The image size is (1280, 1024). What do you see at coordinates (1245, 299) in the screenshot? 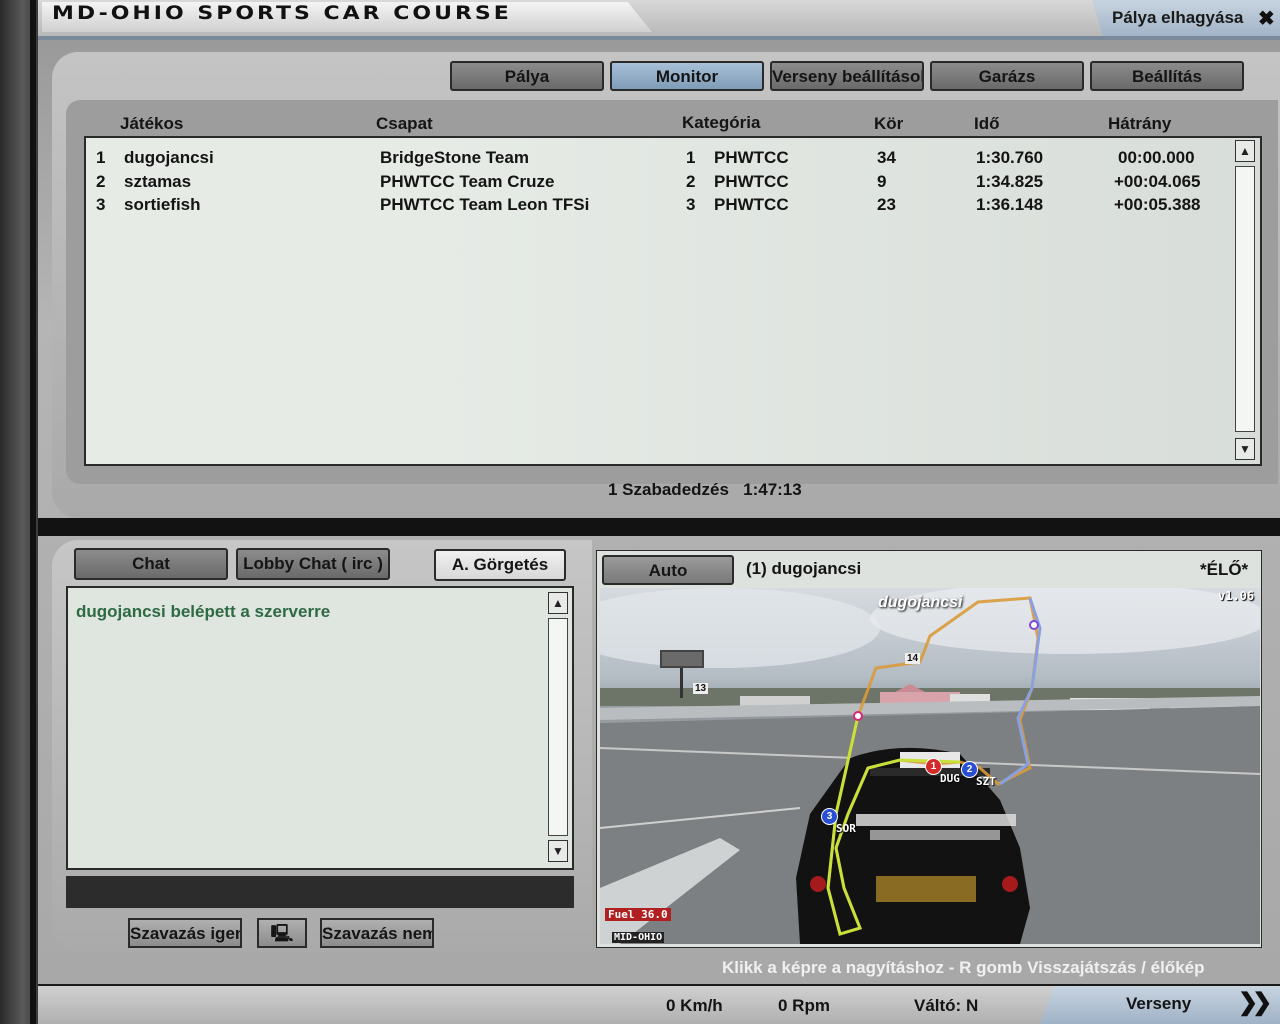
I see `table-scrollbar` at bounding box center [1245, 299].